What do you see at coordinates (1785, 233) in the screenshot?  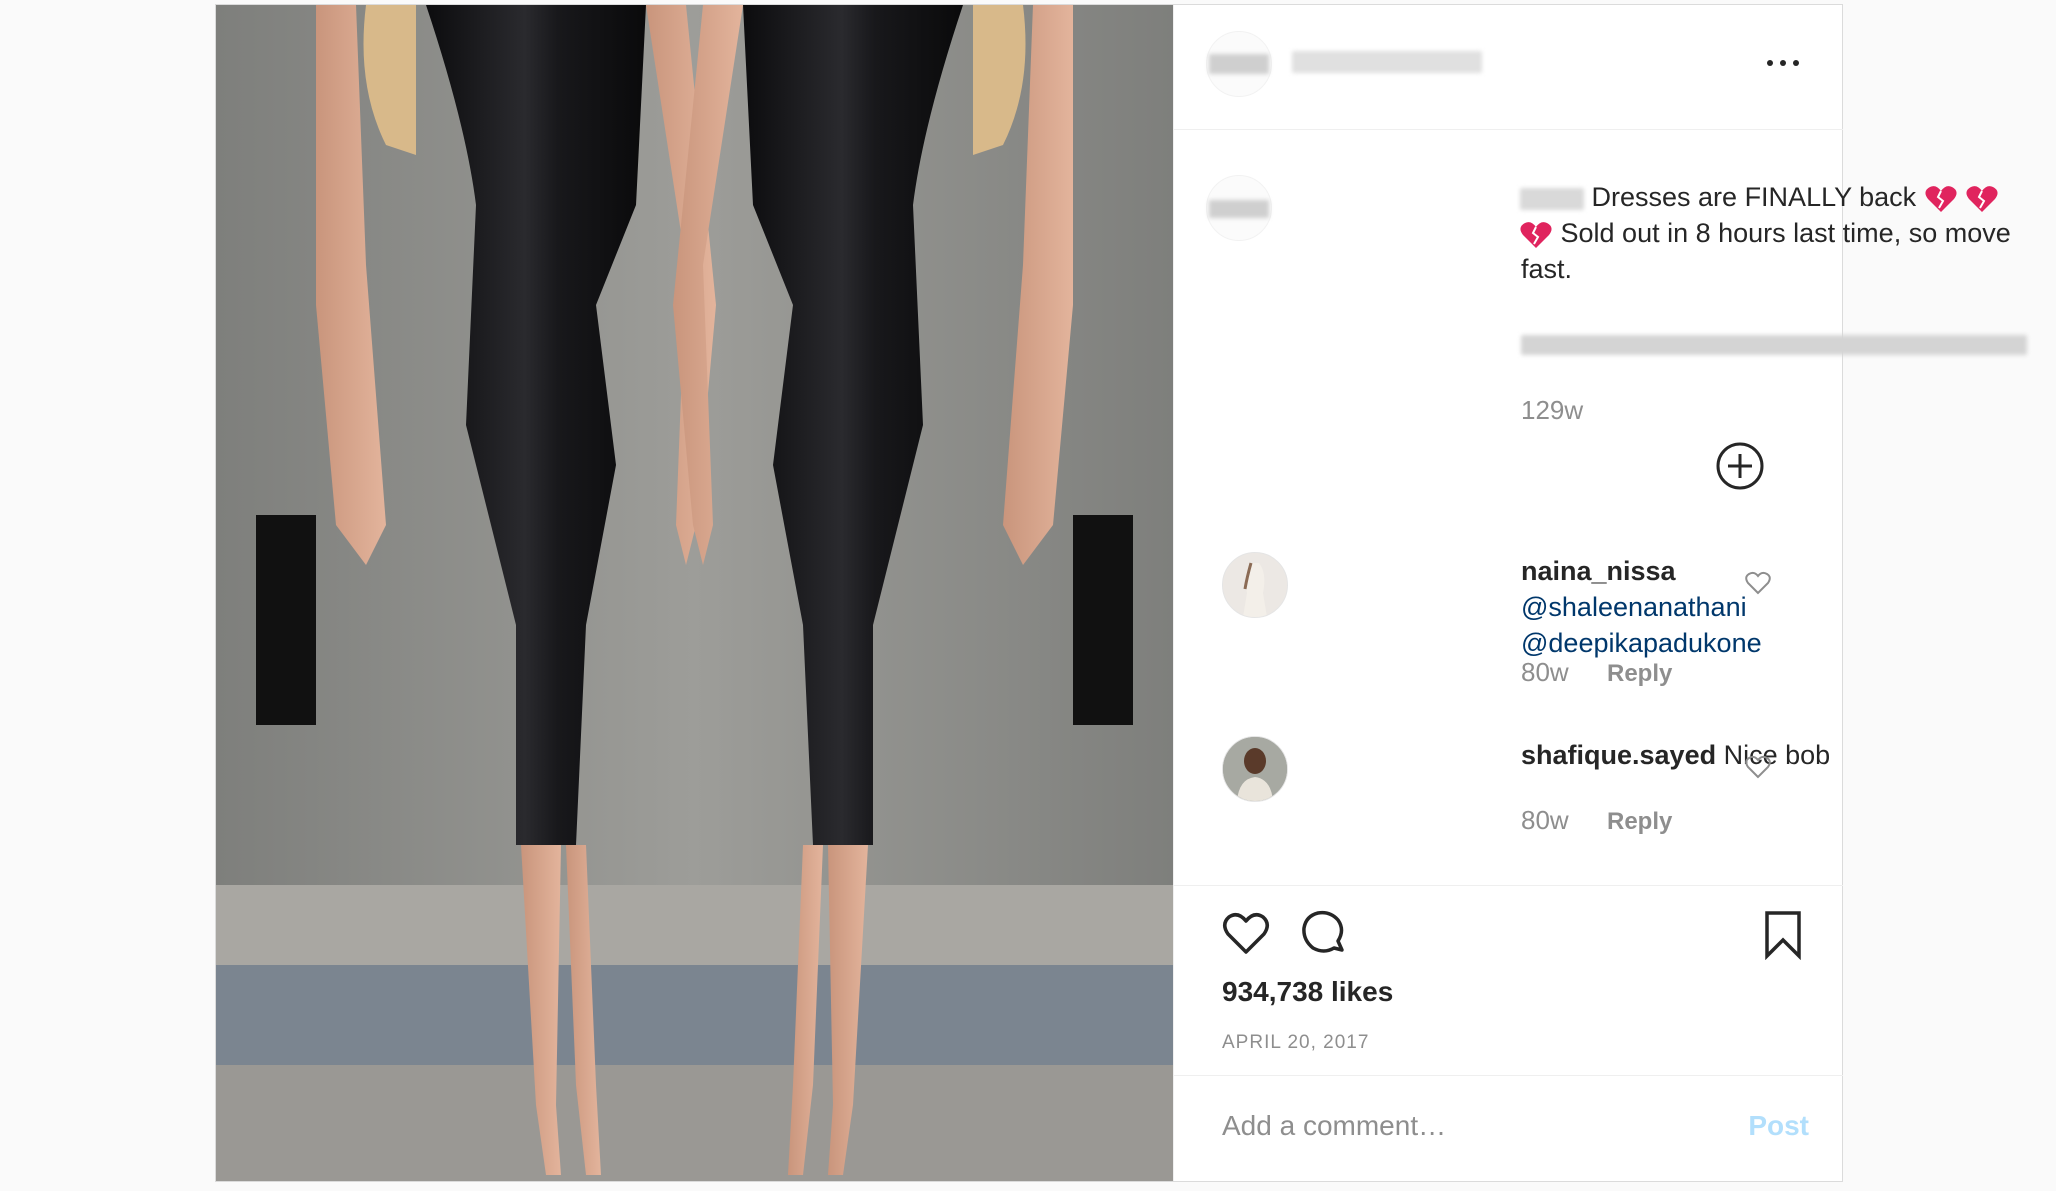 I see `caption-text-2: Sold out in 8 hours last time, so move` at bounding box center [1785, 233].